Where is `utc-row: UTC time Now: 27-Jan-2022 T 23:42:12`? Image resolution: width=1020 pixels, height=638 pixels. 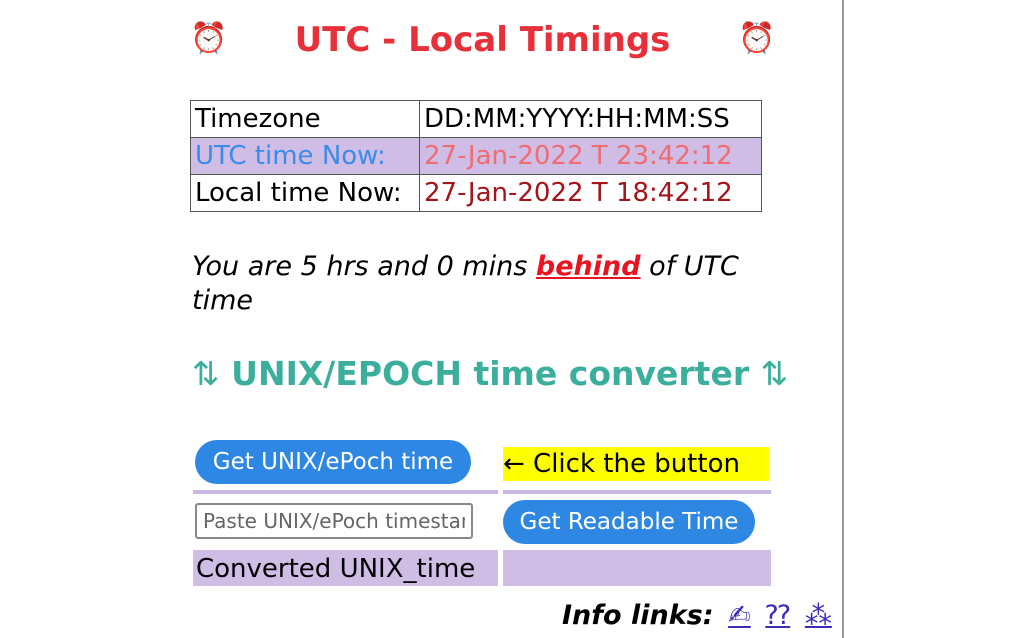 utc-row: UTC time Now: 27-Jan-2022 T 23:42:12 is located at coordinates (476, 156).